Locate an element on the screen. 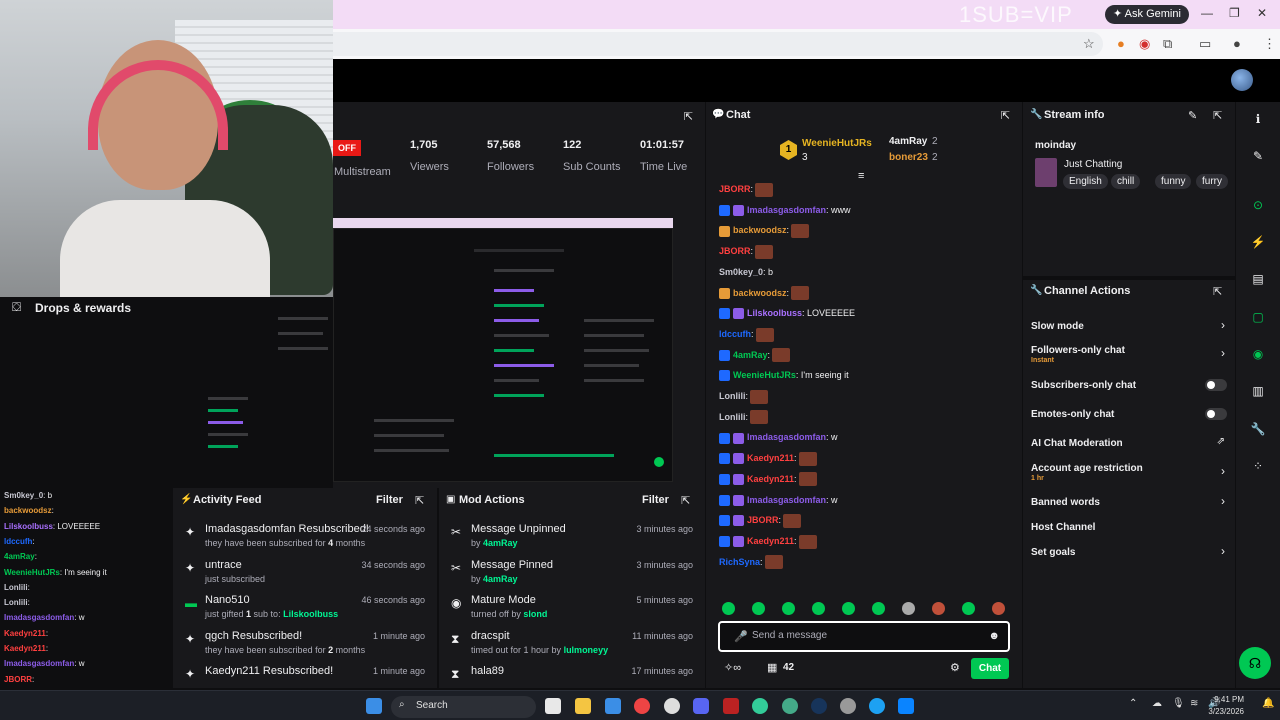  chat-username: Kaedyn211 is located at coordinates (770, 458).